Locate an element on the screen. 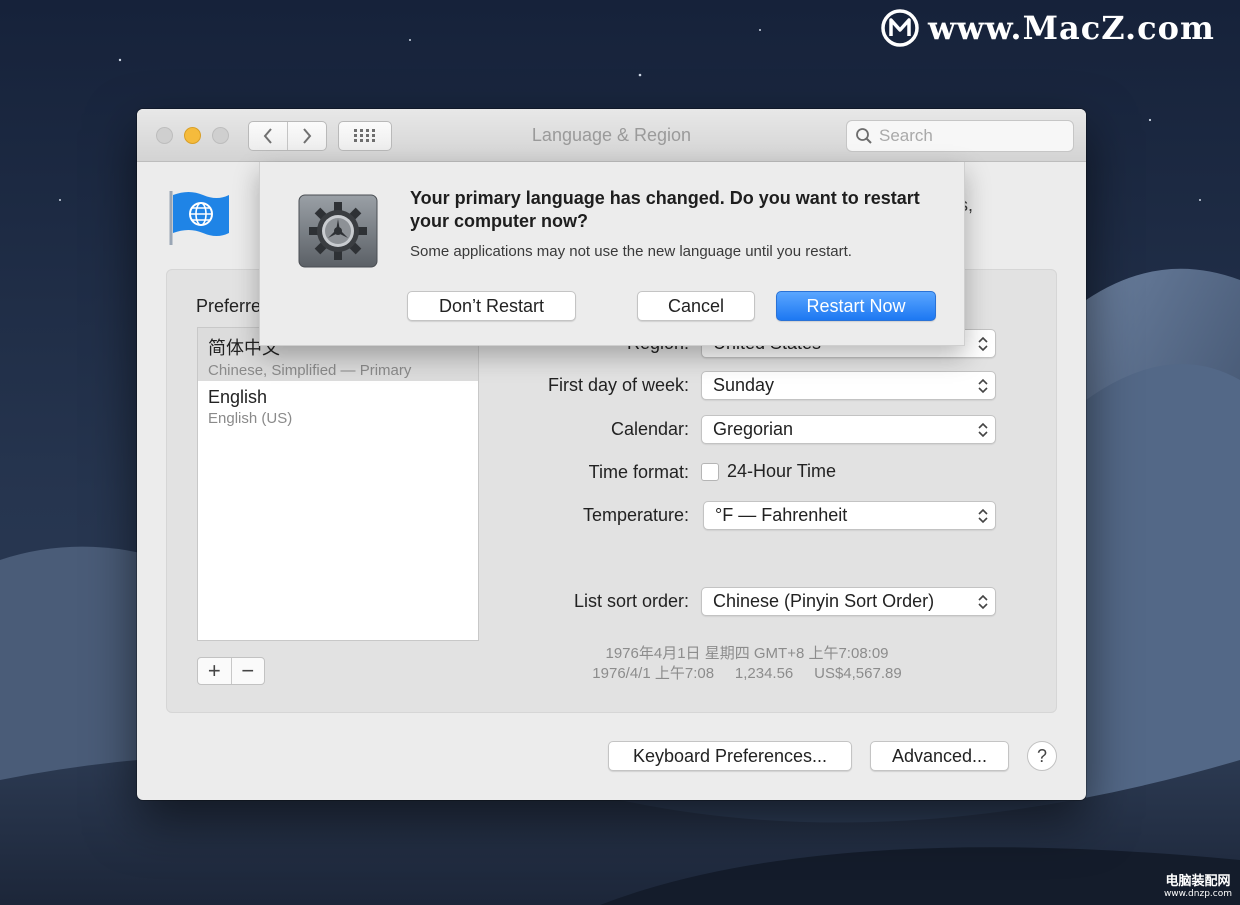 This screenshot has width=1240, height=905. add-language-button: + is located at coordinates (214, 671).